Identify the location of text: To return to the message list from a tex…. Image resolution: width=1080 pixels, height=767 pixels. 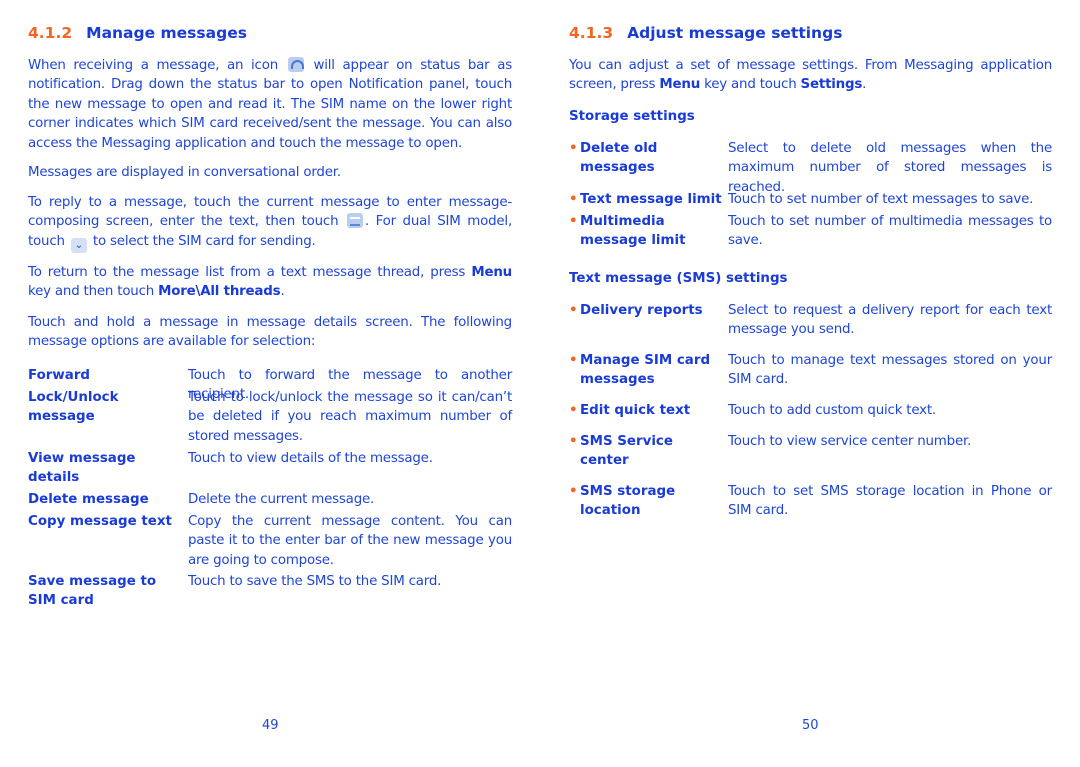
(247, 272).